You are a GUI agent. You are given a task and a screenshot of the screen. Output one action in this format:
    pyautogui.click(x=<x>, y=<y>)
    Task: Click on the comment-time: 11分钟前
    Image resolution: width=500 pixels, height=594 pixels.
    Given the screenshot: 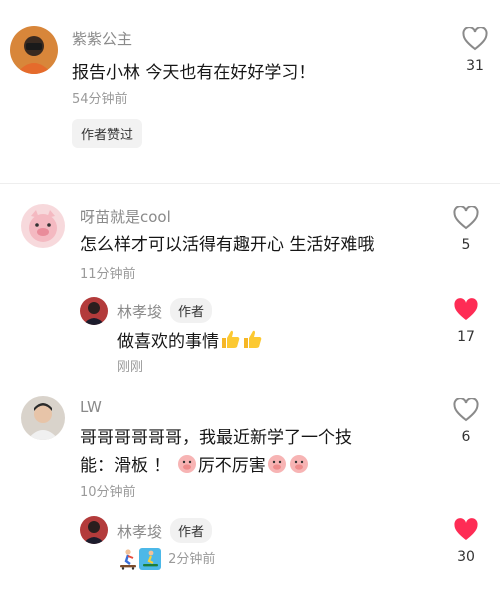 What is the action you would take?
    pyautogui.click(x=108, y=274)
    